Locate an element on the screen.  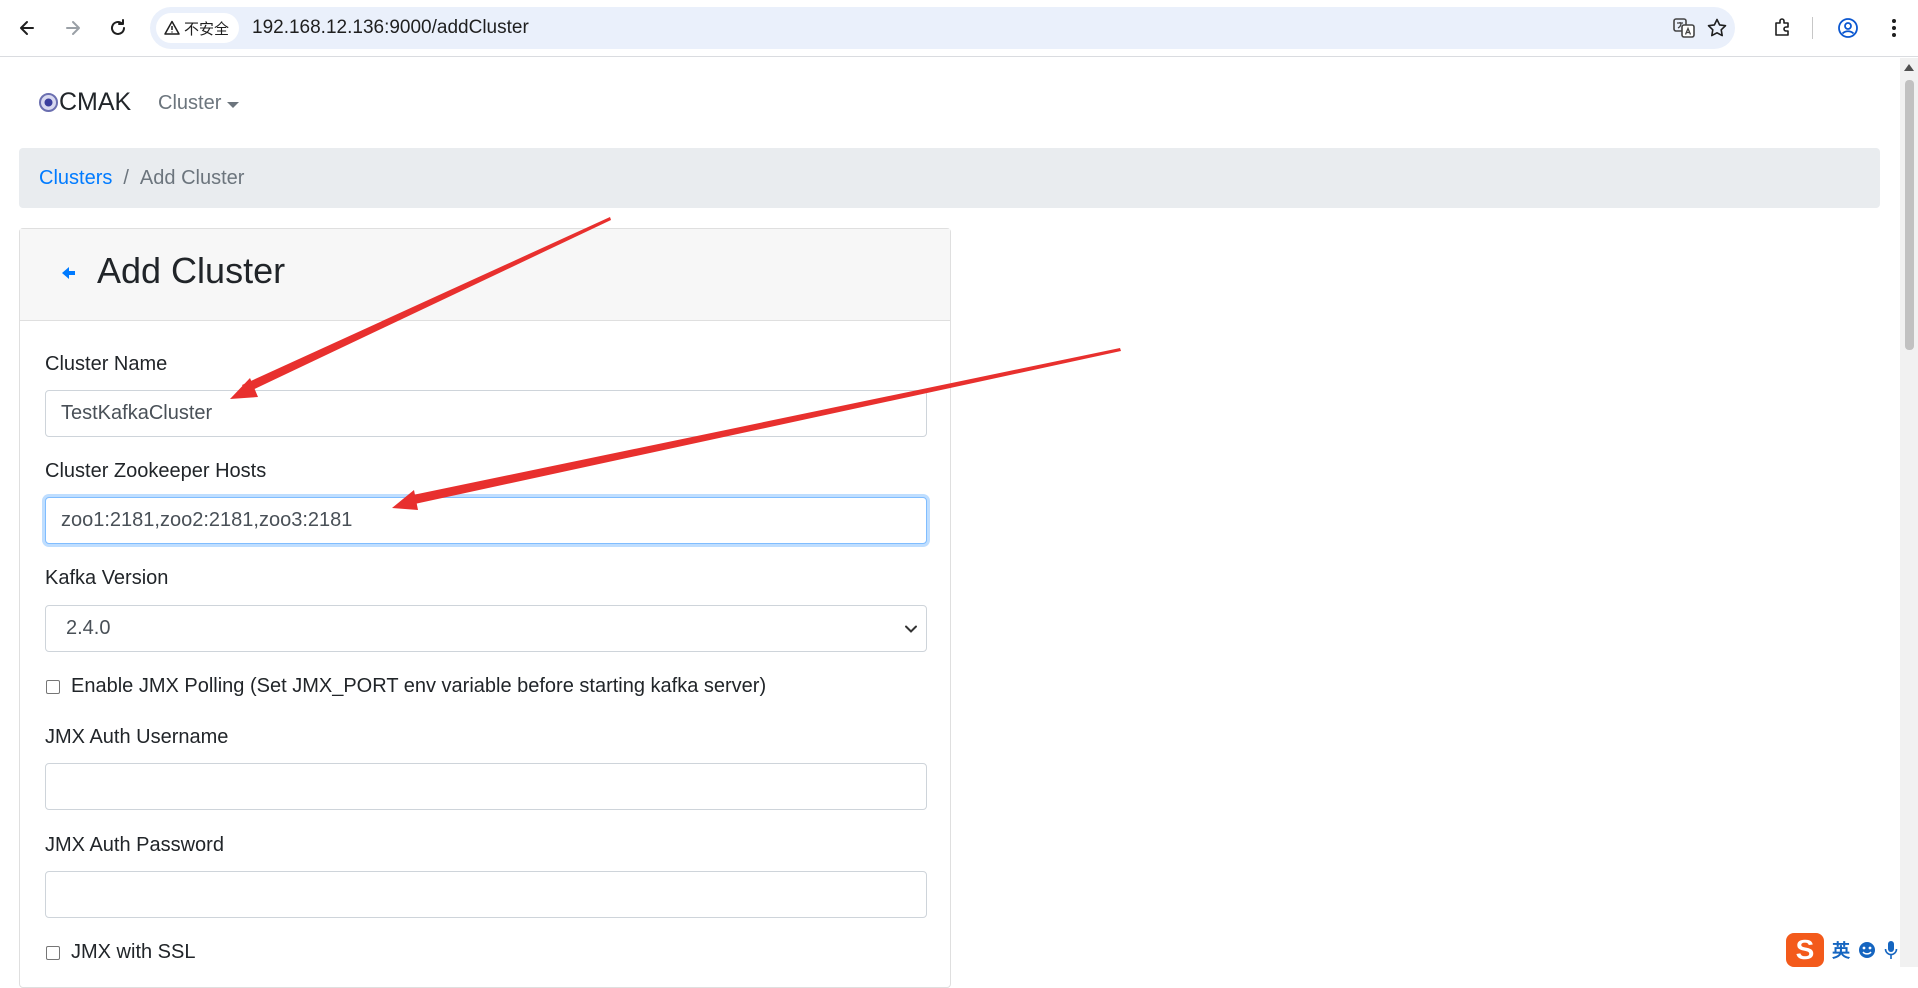
cluster-dropdown: Cluster is located at coordinates (199, 103).